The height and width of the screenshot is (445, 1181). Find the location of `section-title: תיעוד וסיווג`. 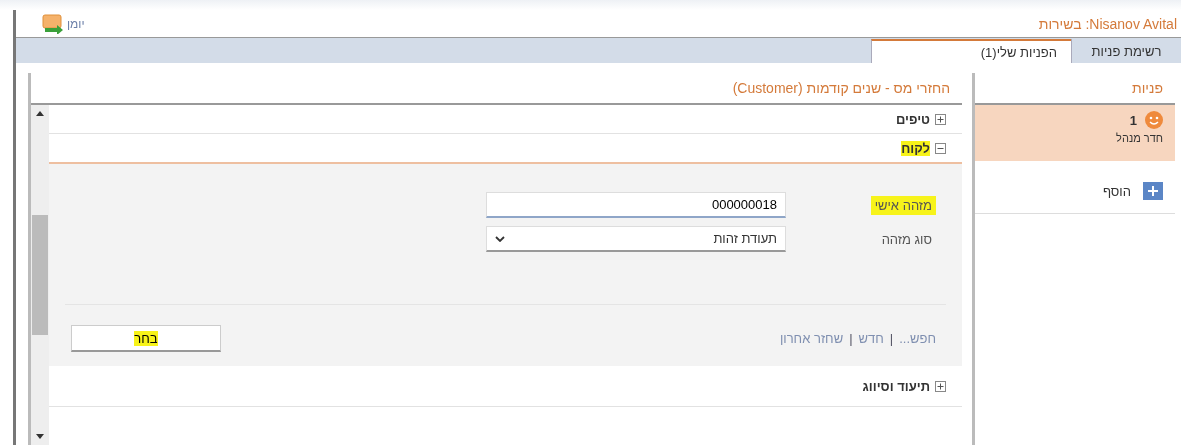

section-title: תיעוד וסיווג is located at coordinates (896, 386).